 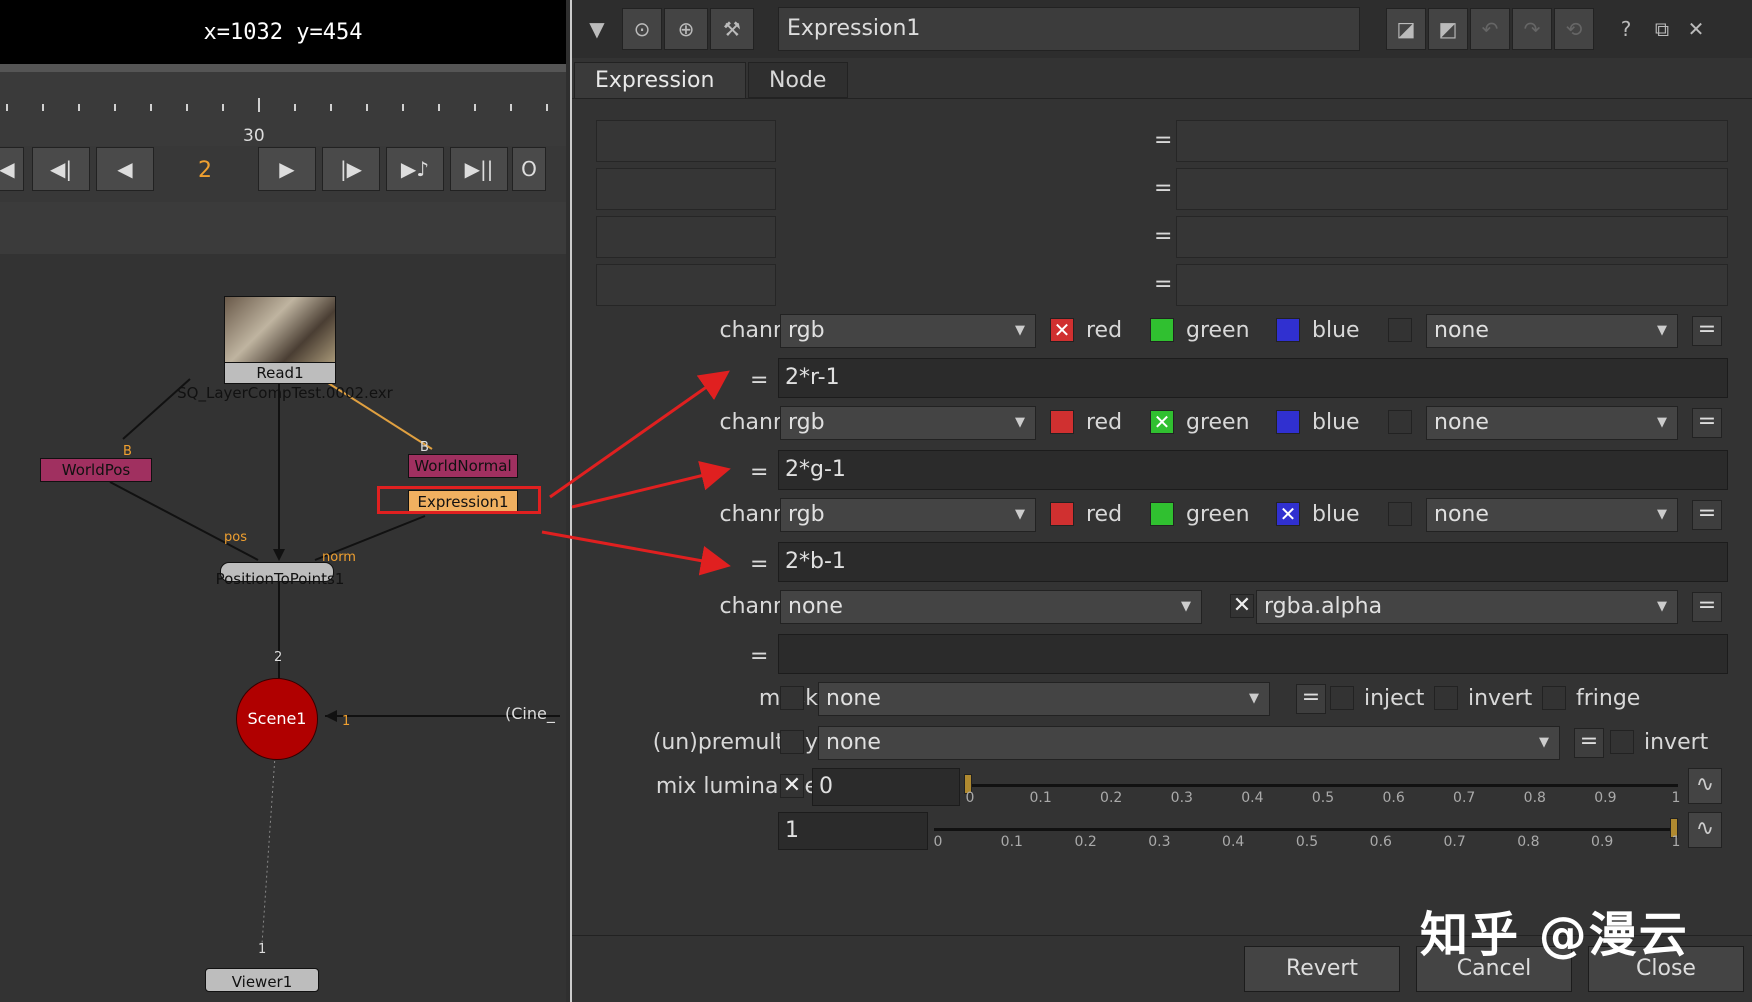 I want to click on revert-icon: ⟲, so click(x=1574, y=29).